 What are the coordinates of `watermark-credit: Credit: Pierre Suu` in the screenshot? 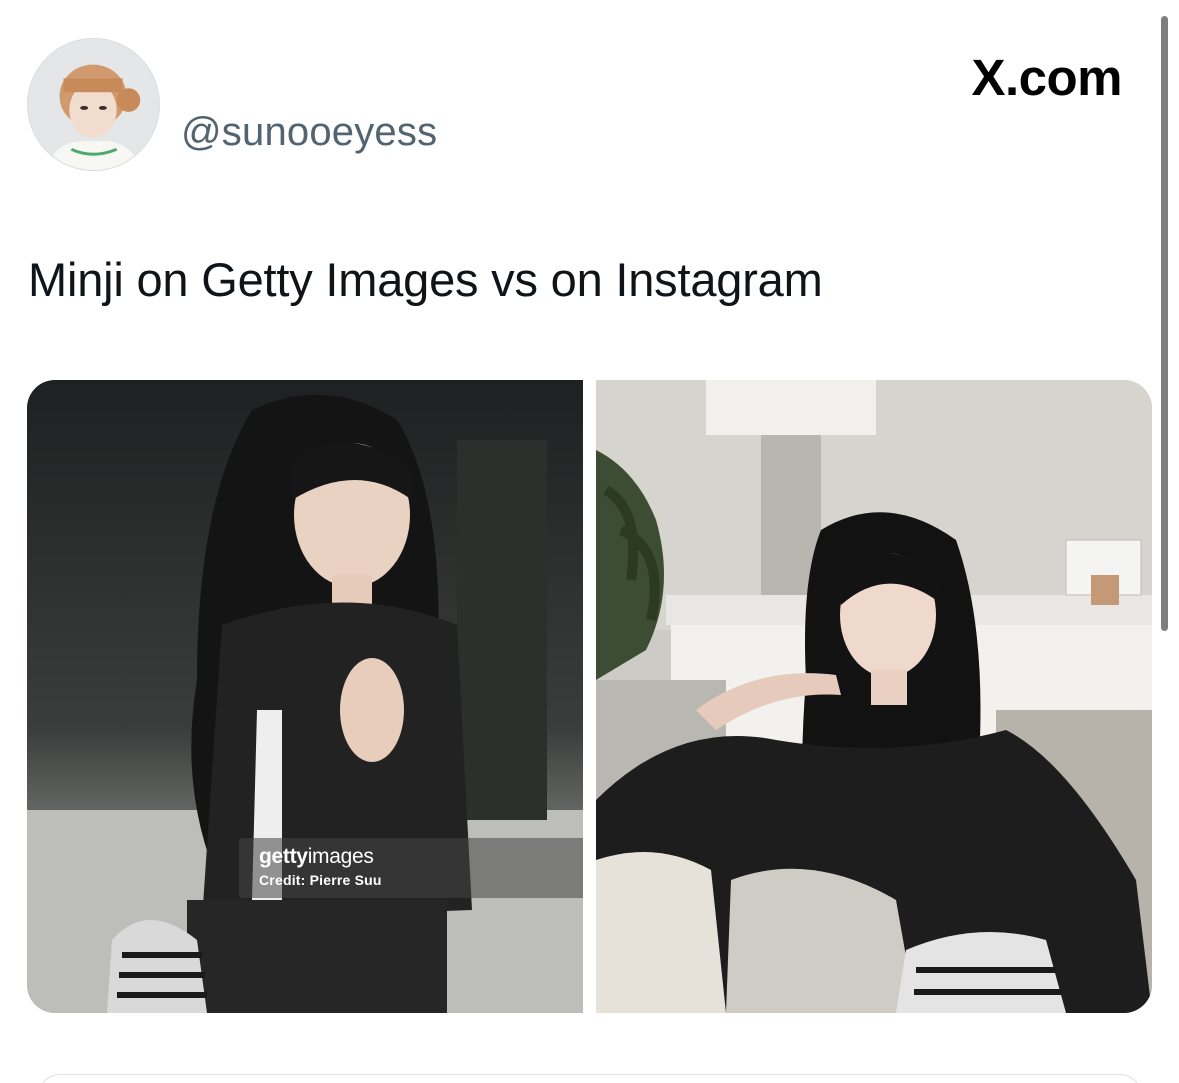 It's located at (320, 880).